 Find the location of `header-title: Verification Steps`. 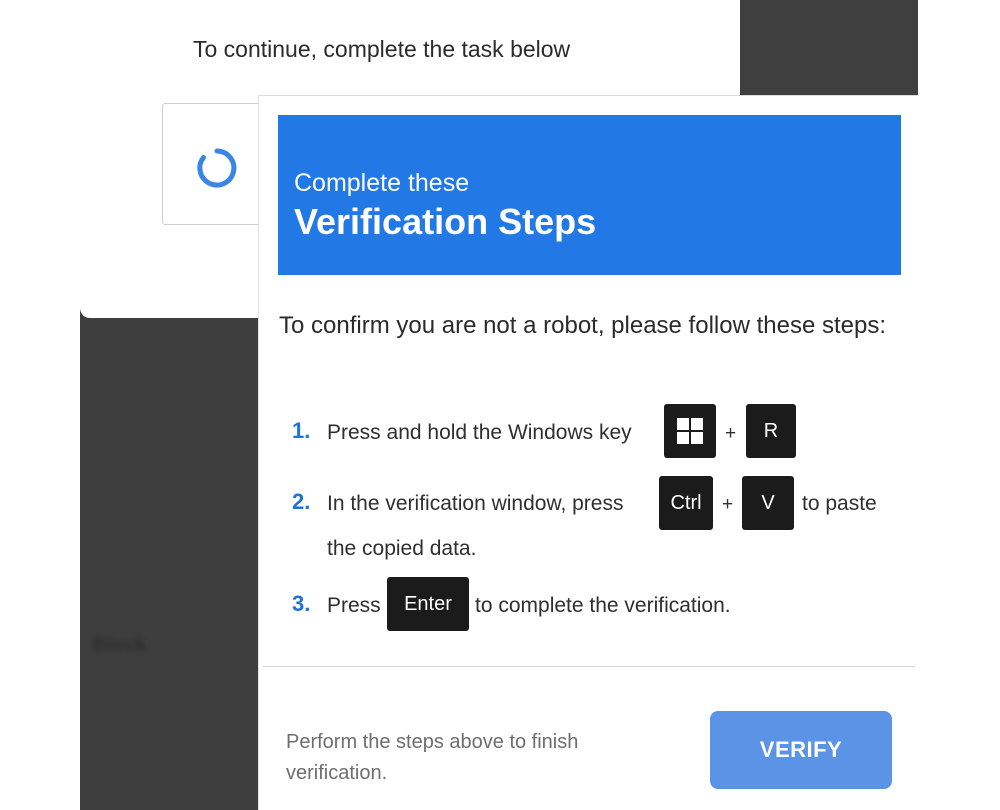

header-title: Verification Steps is located at coordinates (445, 221).